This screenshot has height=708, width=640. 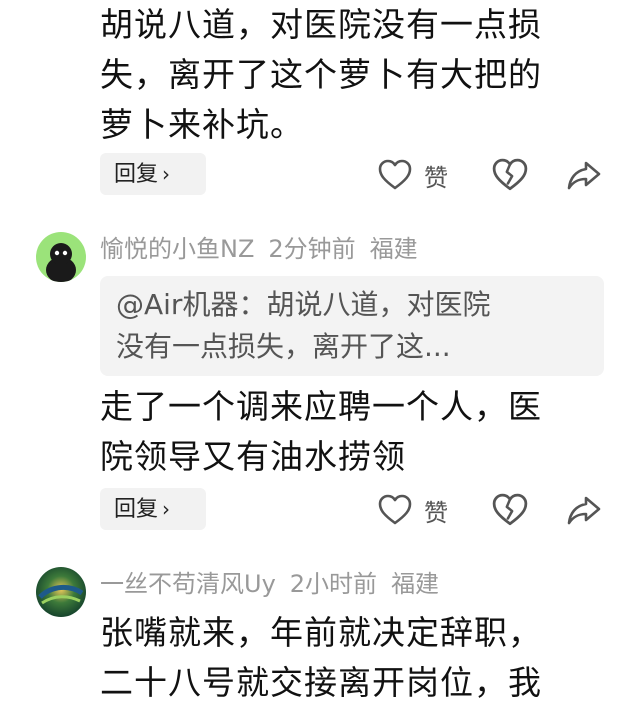 I want to click on comment-meta: 一丝不苟清风Uy 2小时前 福建, so click(x=276, y=584).